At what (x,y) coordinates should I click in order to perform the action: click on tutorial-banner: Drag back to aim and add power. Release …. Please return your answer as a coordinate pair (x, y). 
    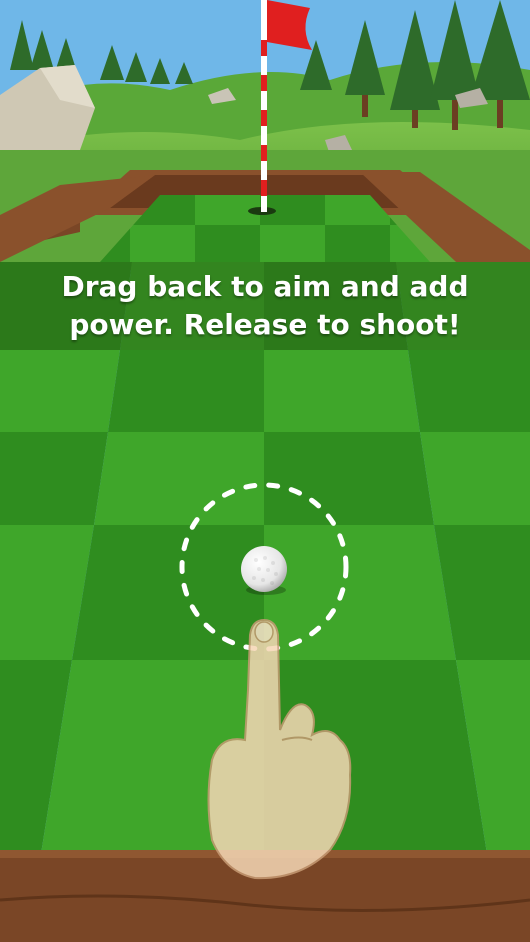
    Looking at the image, I should click on (265, 306).